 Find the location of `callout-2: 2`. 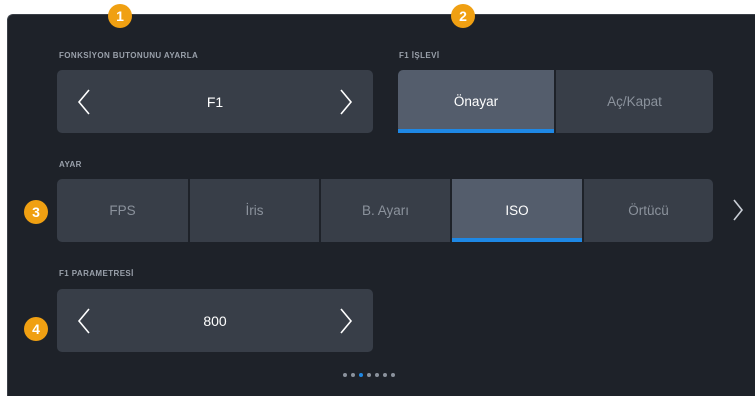

callout-2: 2 is located at coordinates (463, 16).